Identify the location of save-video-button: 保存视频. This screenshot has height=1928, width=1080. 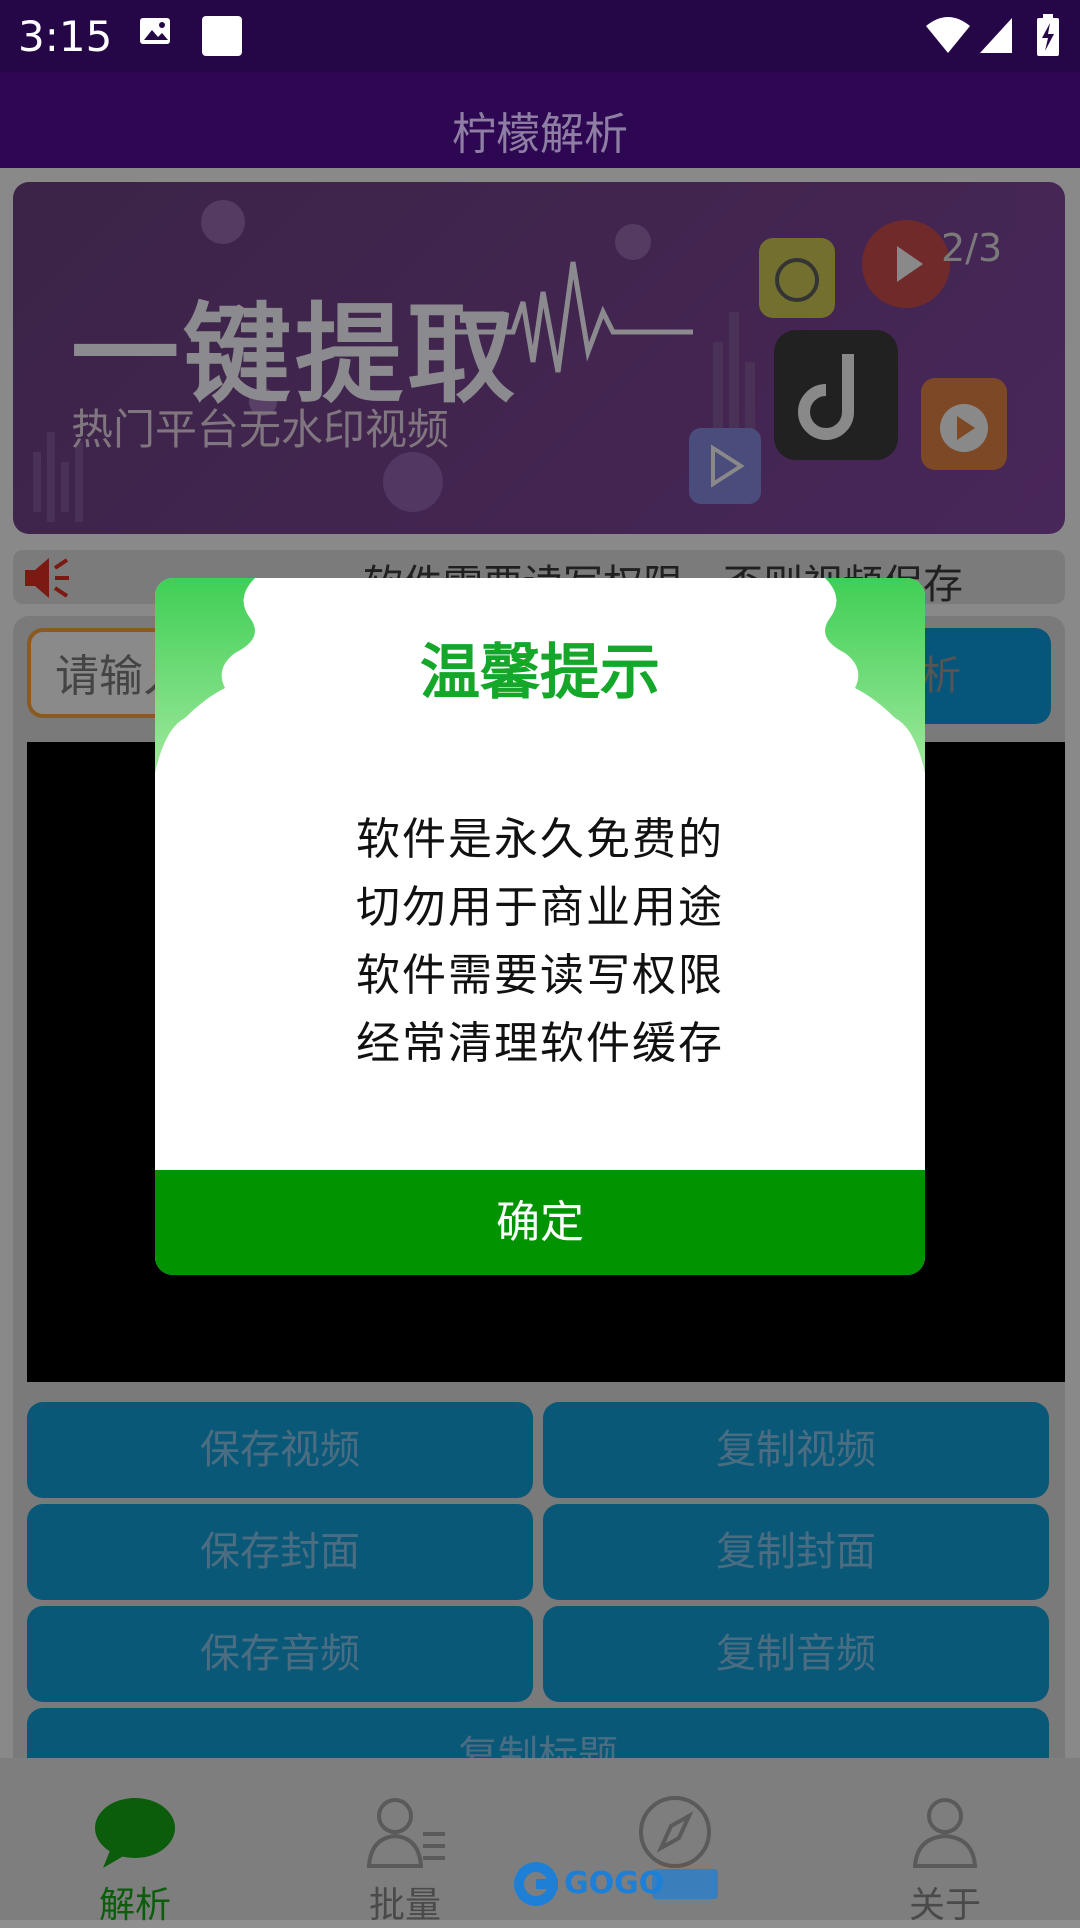
(280, 1450).